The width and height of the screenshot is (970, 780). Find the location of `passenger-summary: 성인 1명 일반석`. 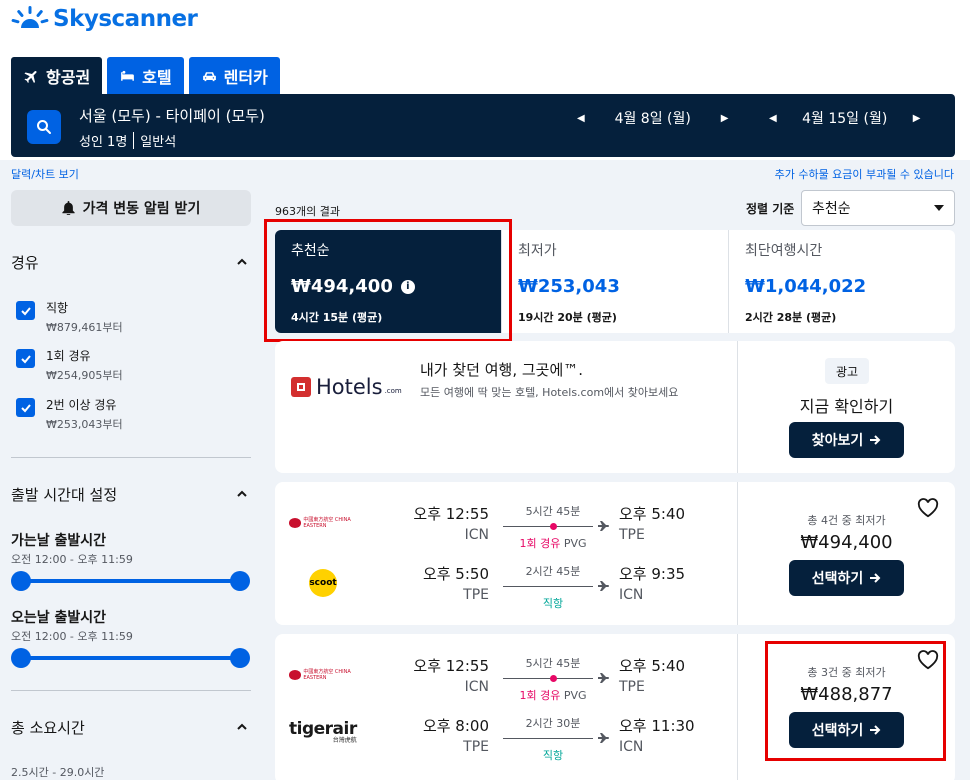

passenger-summary: 성인 1명 일반석 is located at coordinates (127, 140).